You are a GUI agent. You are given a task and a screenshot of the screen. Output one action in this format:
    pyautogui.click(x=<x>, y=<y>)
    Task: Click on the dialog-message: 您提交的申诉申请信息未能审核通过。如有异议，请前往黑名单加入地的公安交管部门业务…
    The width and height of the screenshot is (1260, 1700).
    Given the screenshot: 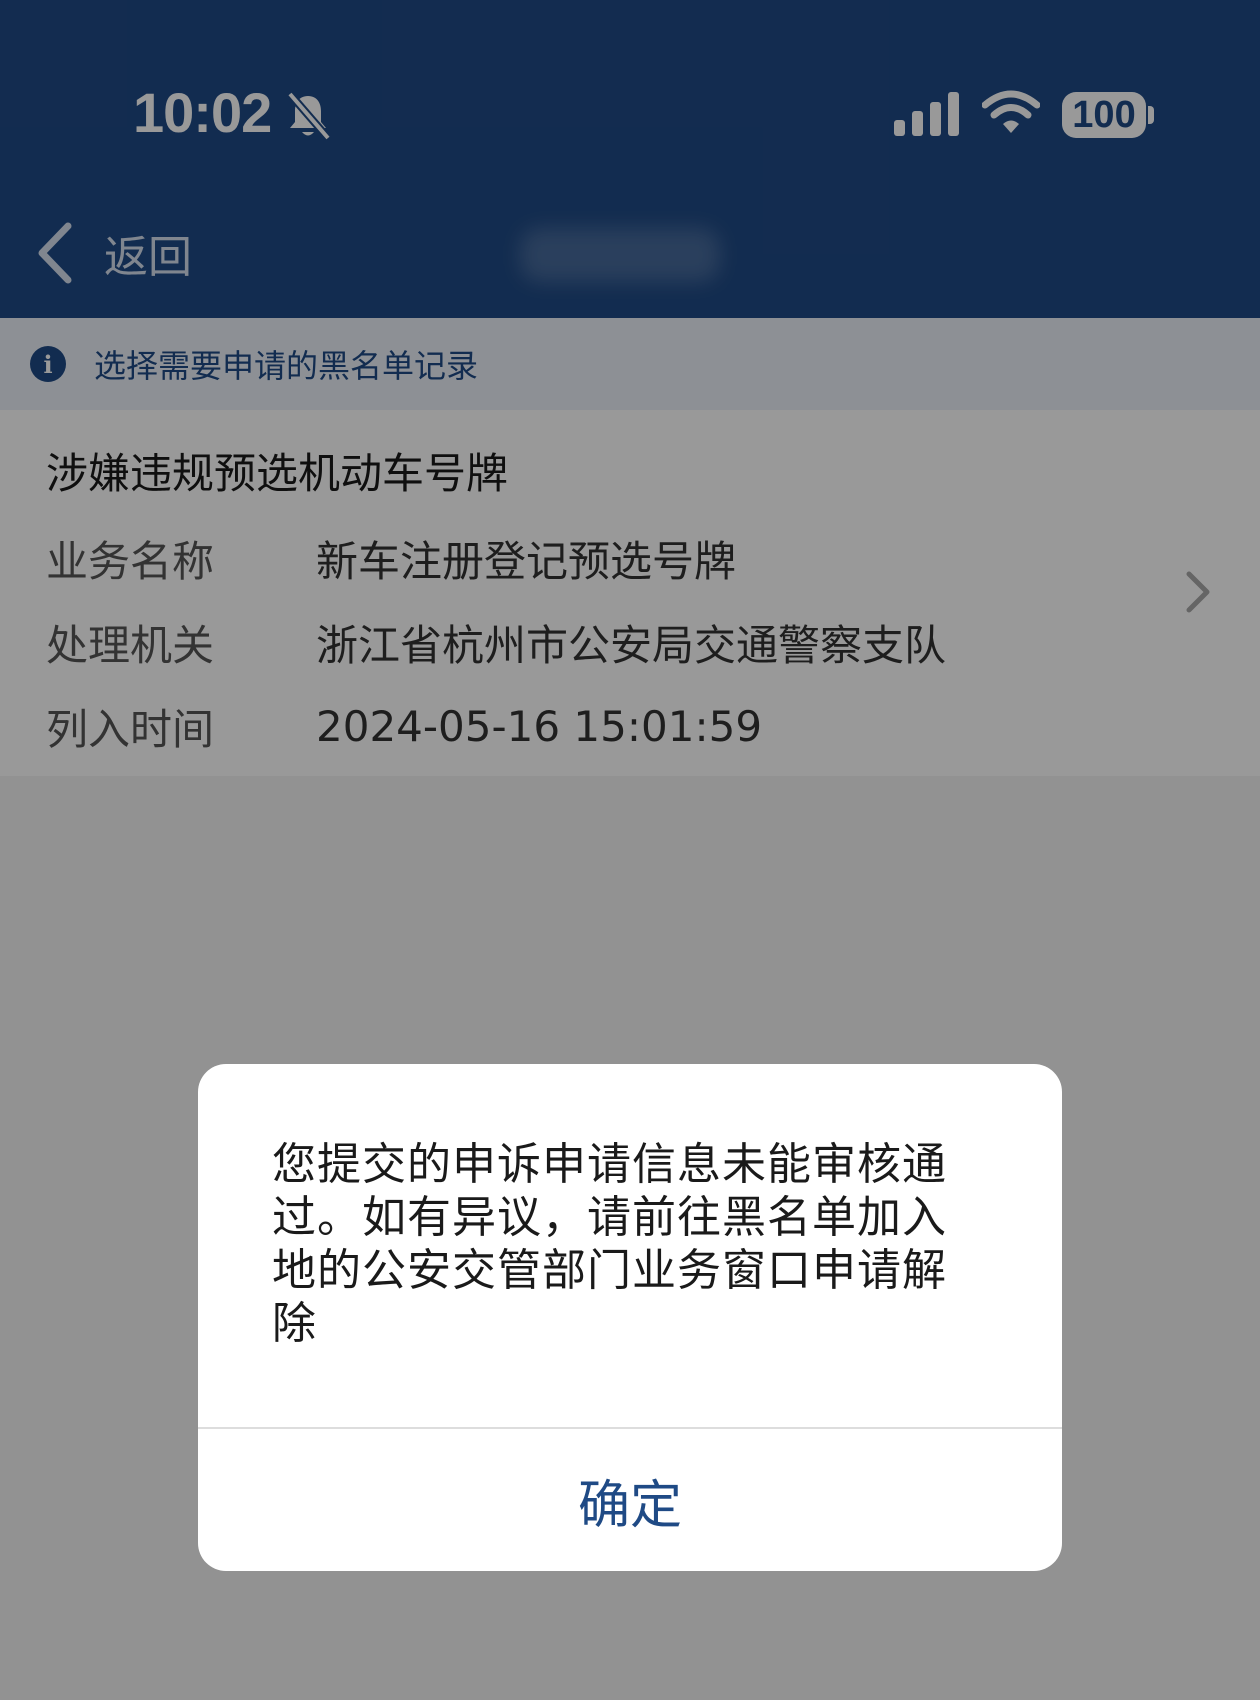 What is the action you would take?
    pyautogui.click(x=609, y=1244)
    